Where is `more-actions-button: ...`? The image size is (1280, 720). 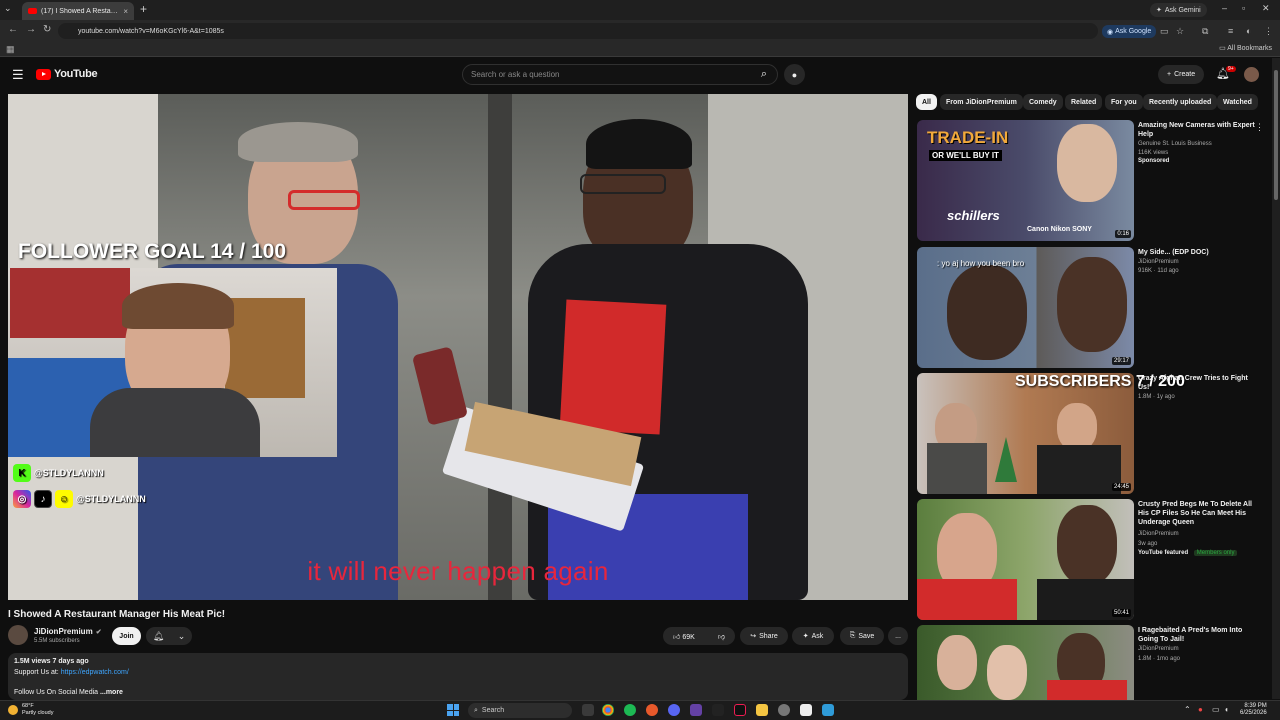 more-actions-button: ... is located at coordinates (898, 636).